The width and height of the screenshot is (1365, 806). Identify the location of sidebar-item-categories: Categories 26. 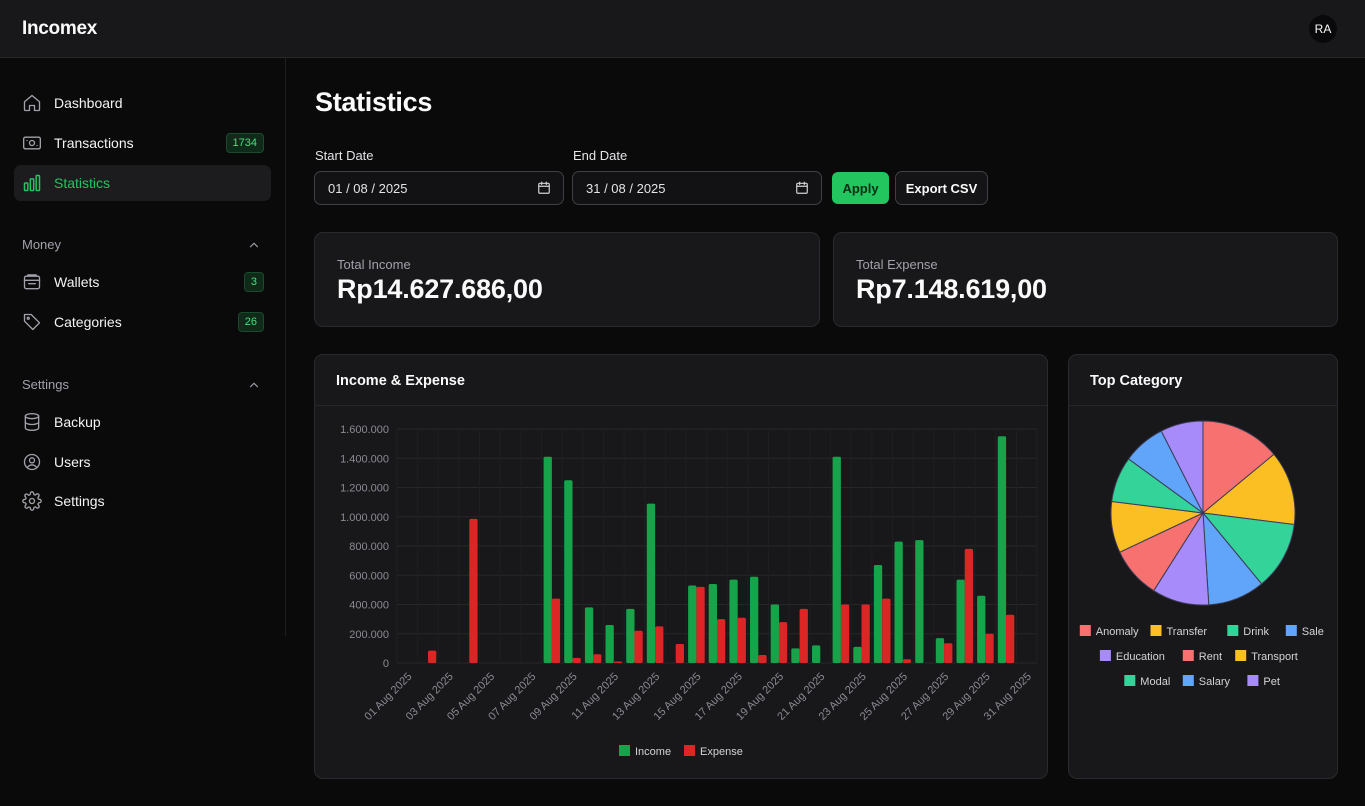
(142, 322).